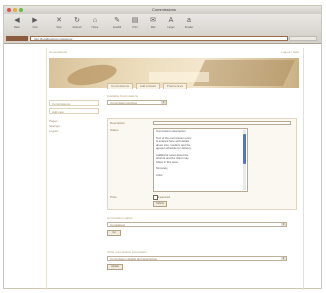 Image resolution: width=326 pixels, height=293 pixels. I want to click on sidebar-item-commissions: Commissions, so click(74, 103).